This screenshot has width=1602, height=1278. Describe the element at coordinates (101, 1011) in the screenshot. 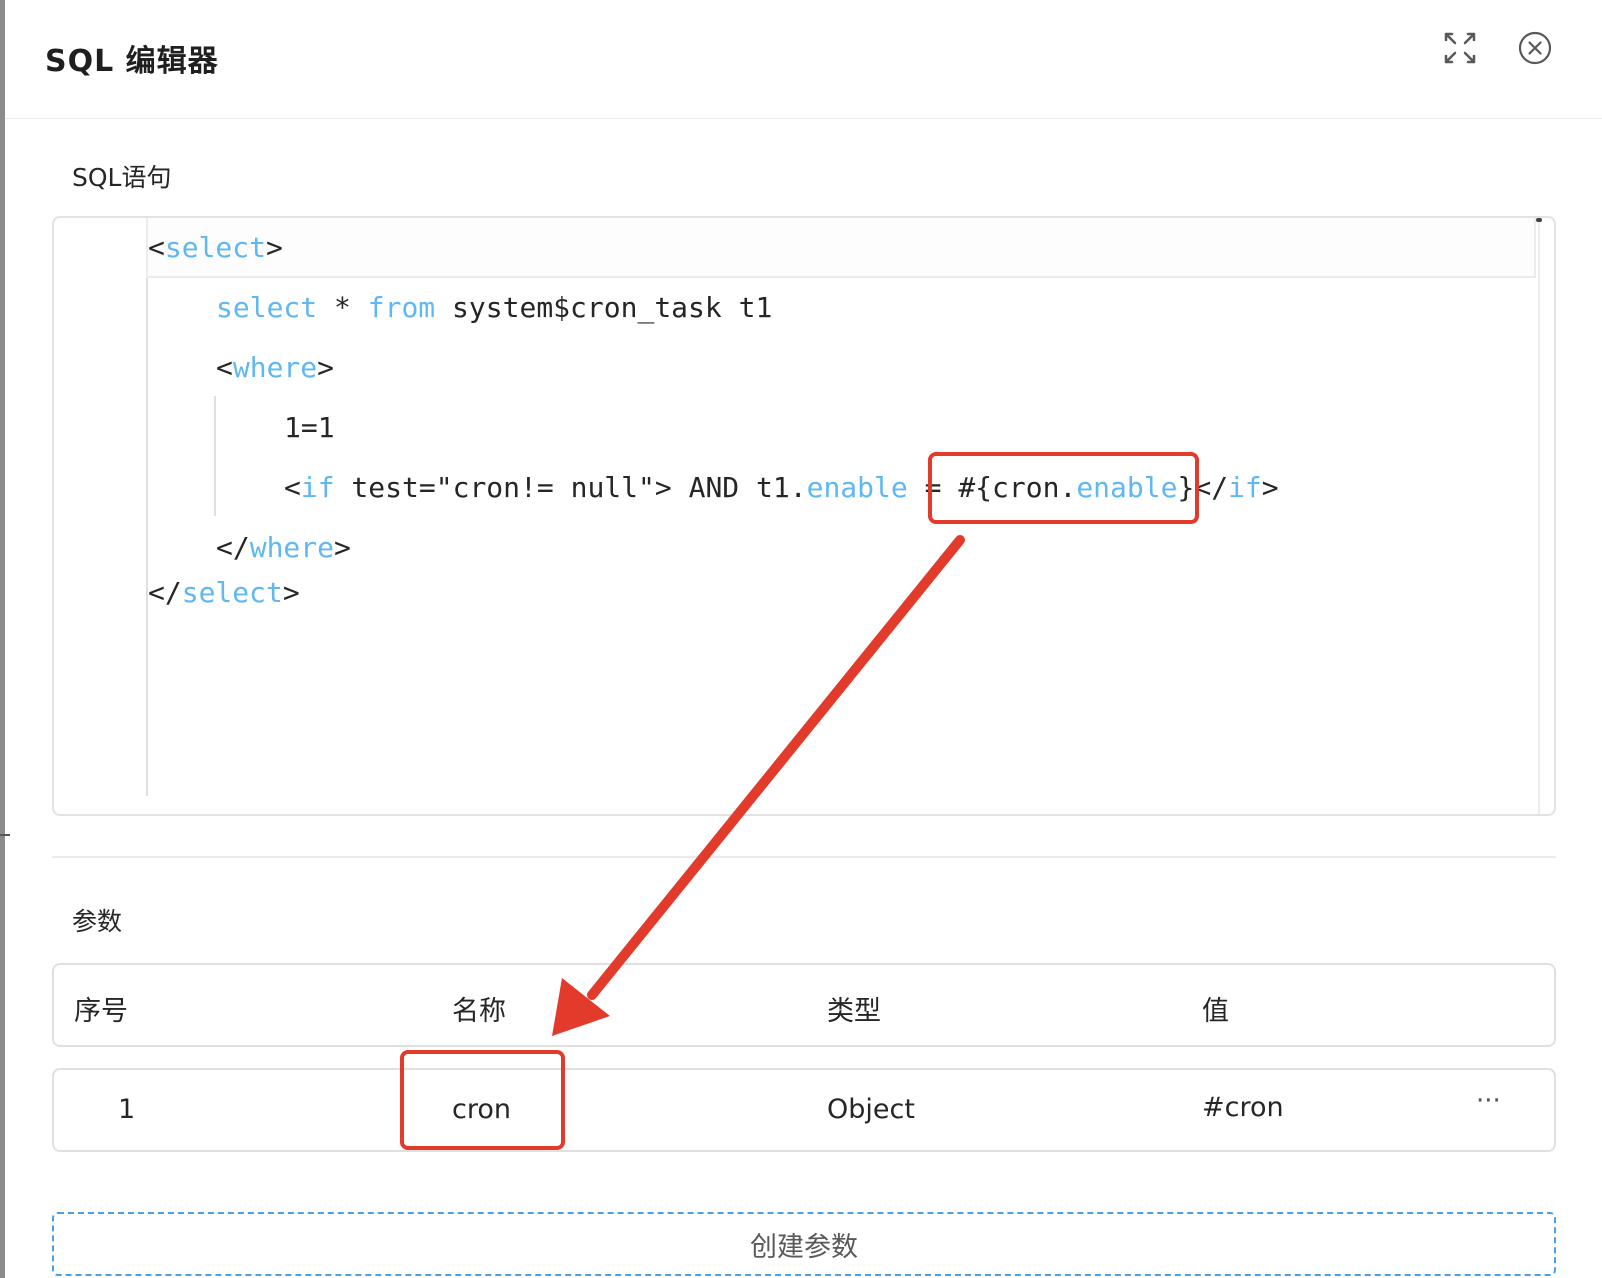

I see `column-header-index: 序号` at that location.